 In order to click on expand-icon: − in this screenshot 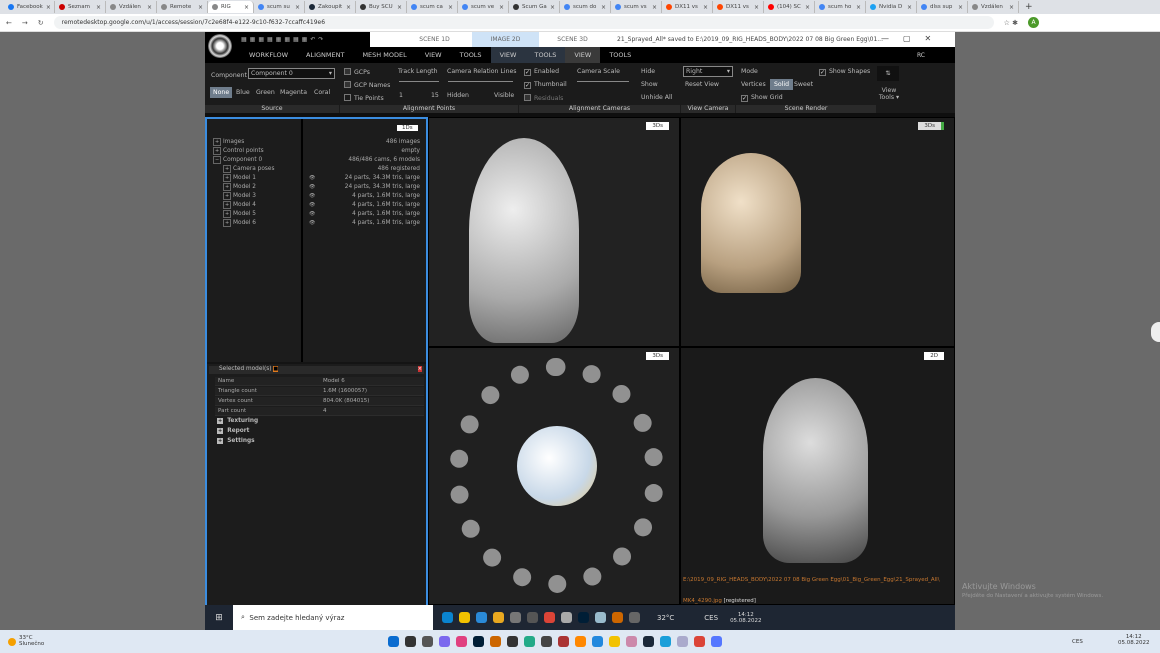, I will do `click(217, 160)`.